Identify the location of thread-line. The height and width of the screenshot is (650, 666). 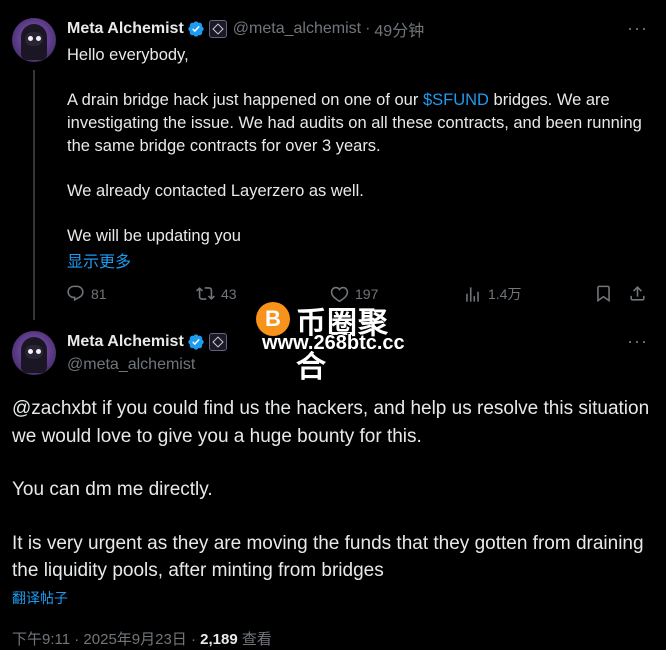
(34, 195).